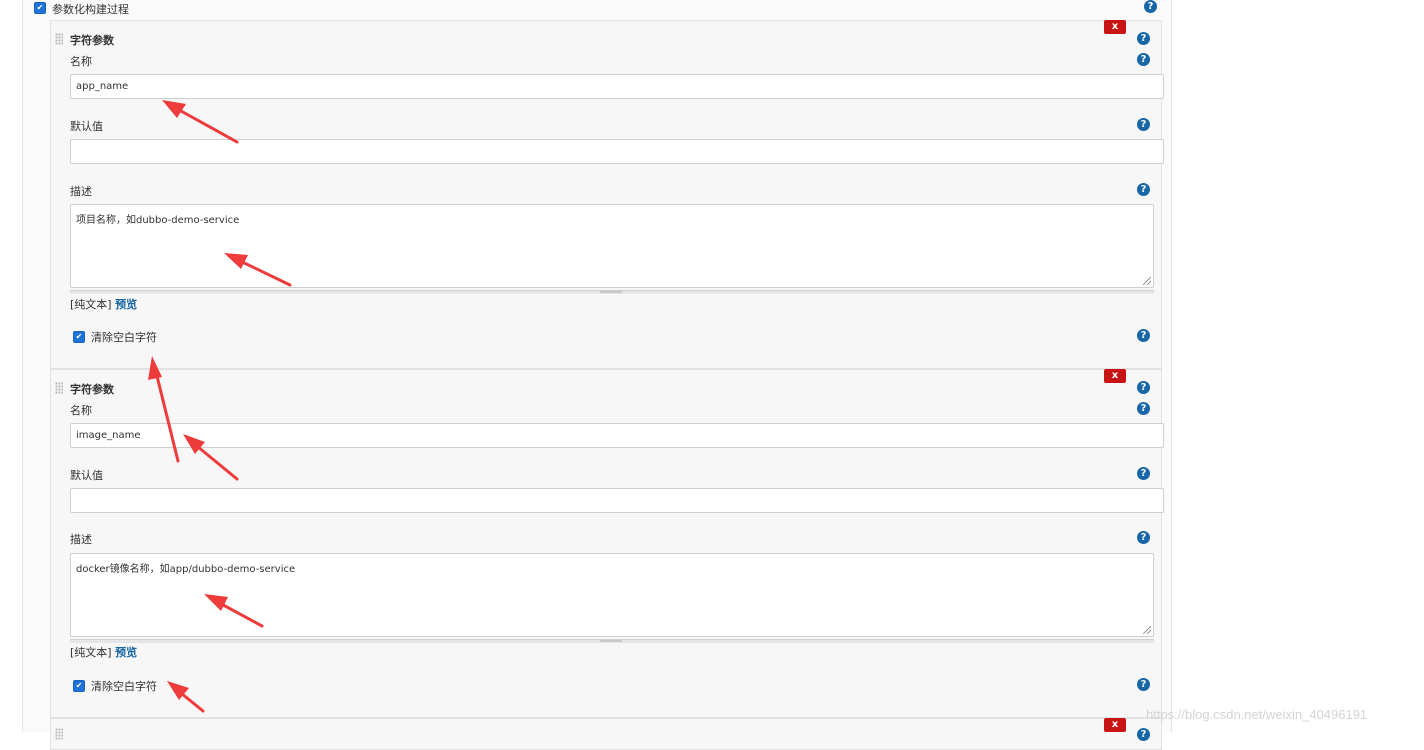 This screenshot has height=750, width=1424. I want to click on parameterized-build-label: 参数化构建过程, so click(90, 9).